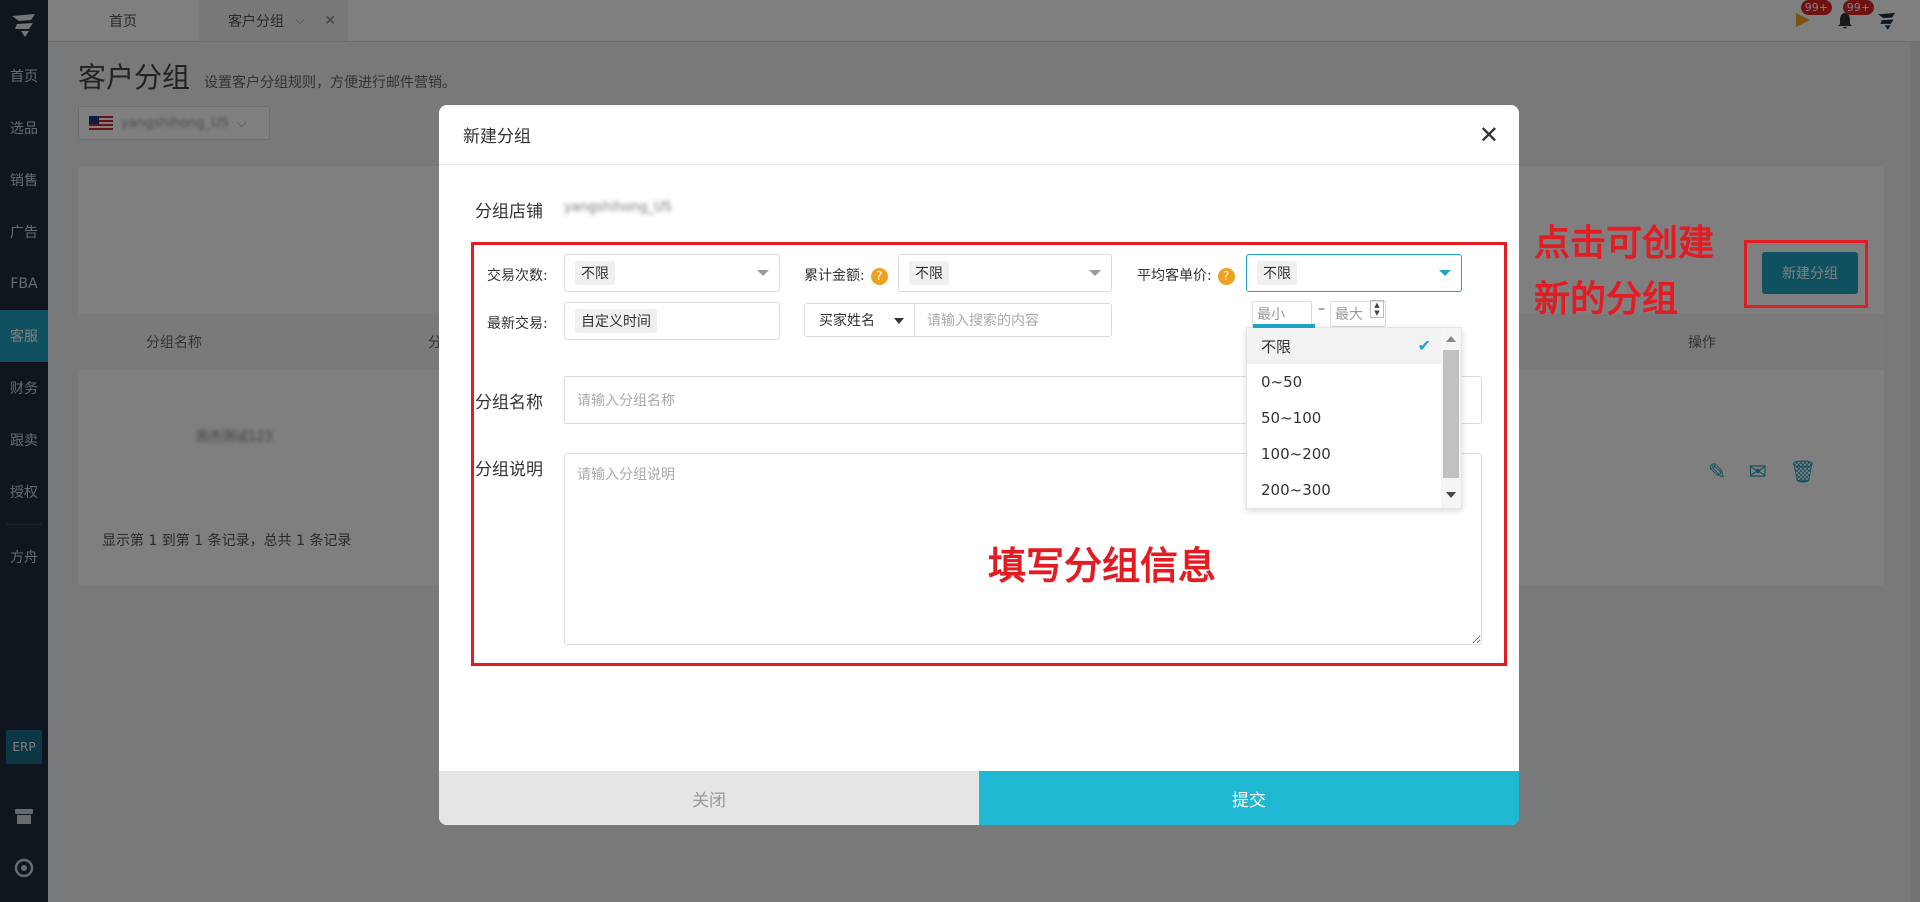 The height and width of the screenshot is (902, 1920). I want to click on close-icon: ✕, so click(1489, 135).